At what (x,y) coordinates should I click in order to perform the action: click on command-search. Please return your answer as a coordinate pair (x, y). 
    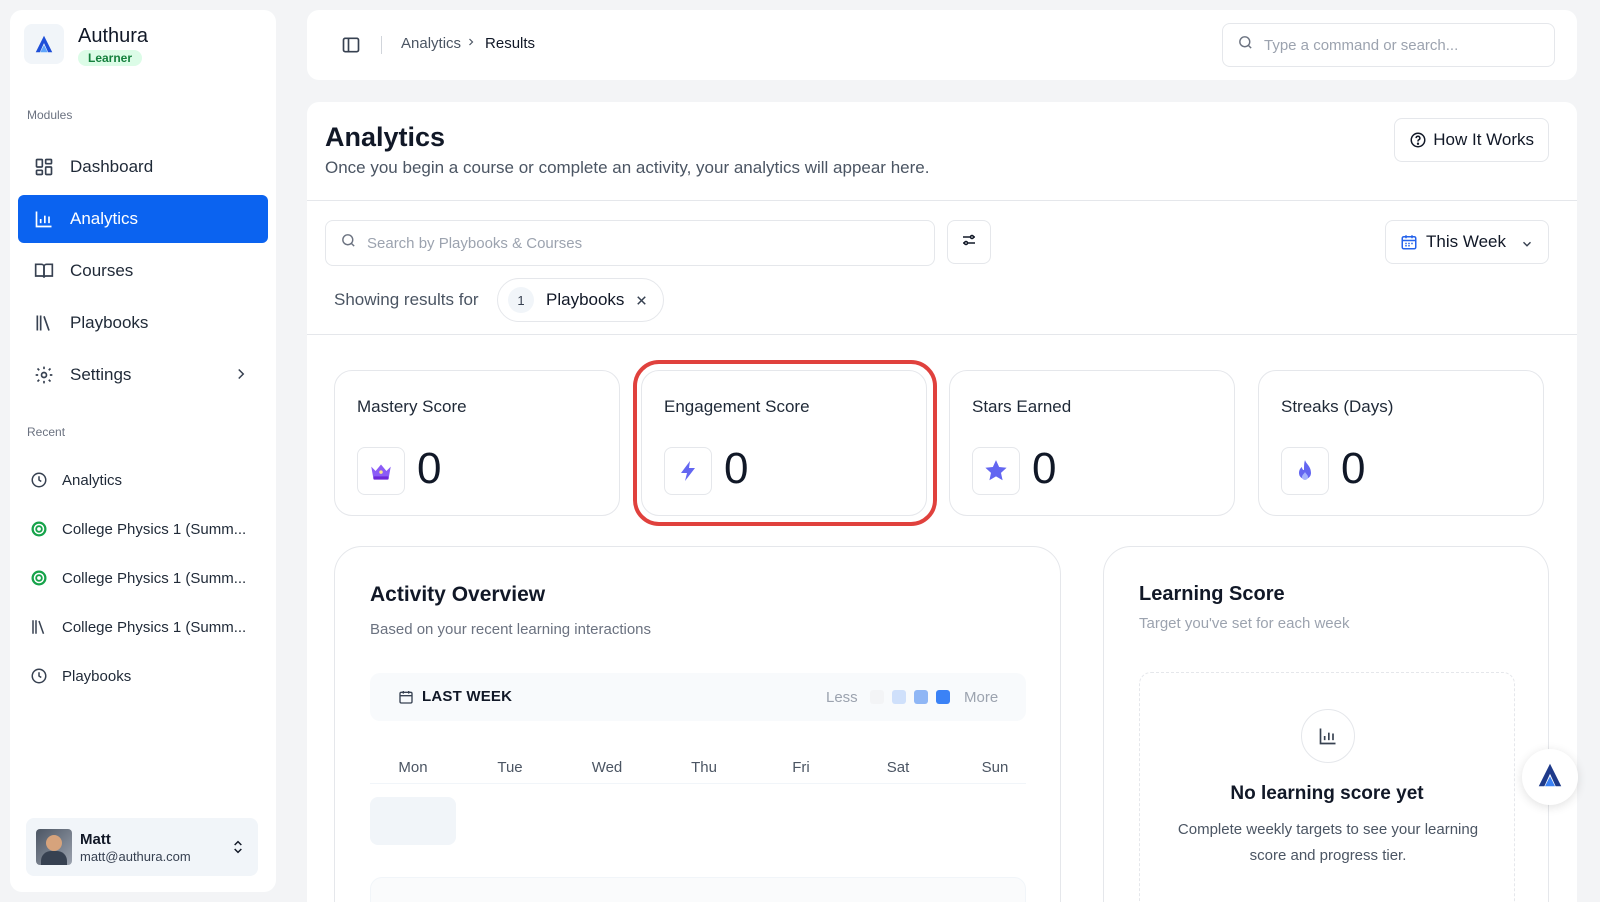
    Looking at the image, I should click on (1388, 45).